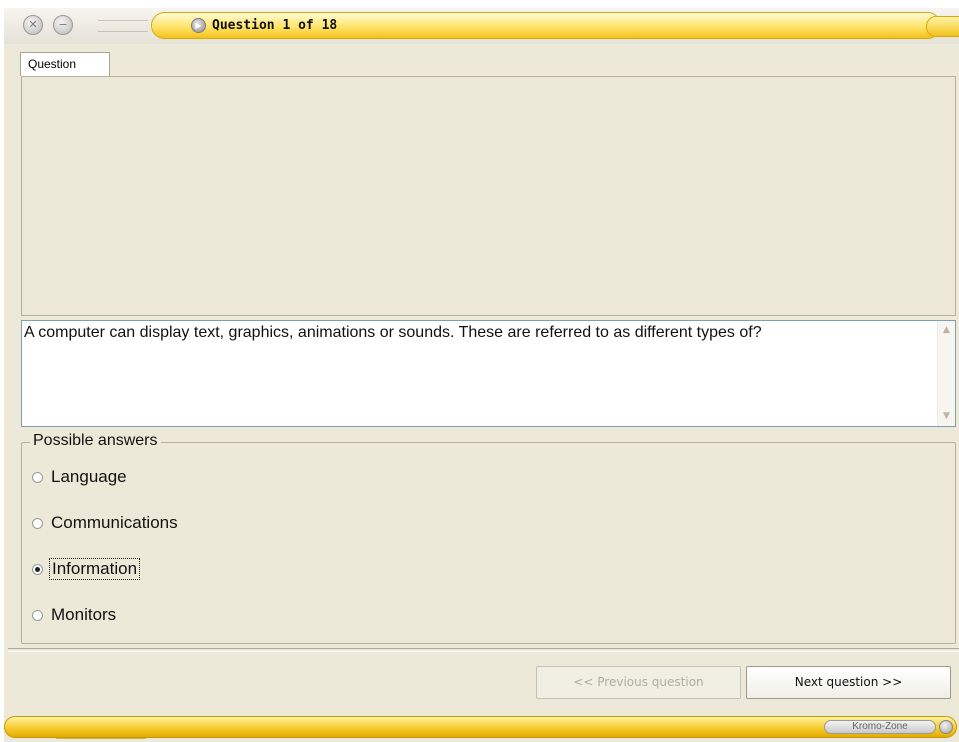  Describe the element at coordinates (83, 615) in the screenshot. I see `answer-label: Monitors` at that location.